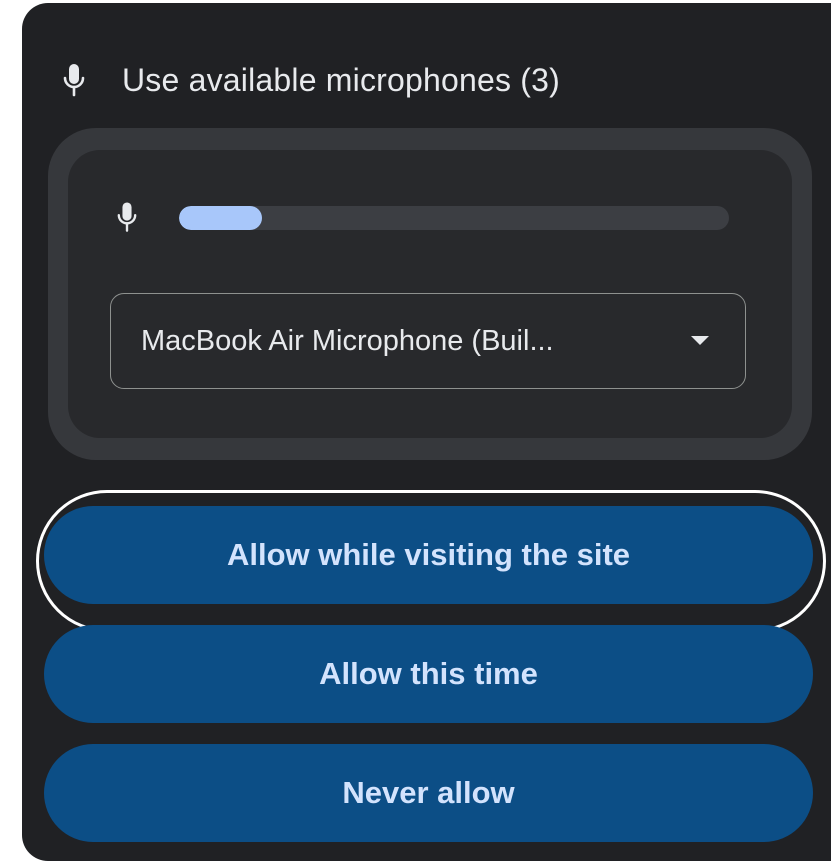  Describe the element at coordinates (220, 218) in the screenshot. I see `mic-level-fill` at that location.